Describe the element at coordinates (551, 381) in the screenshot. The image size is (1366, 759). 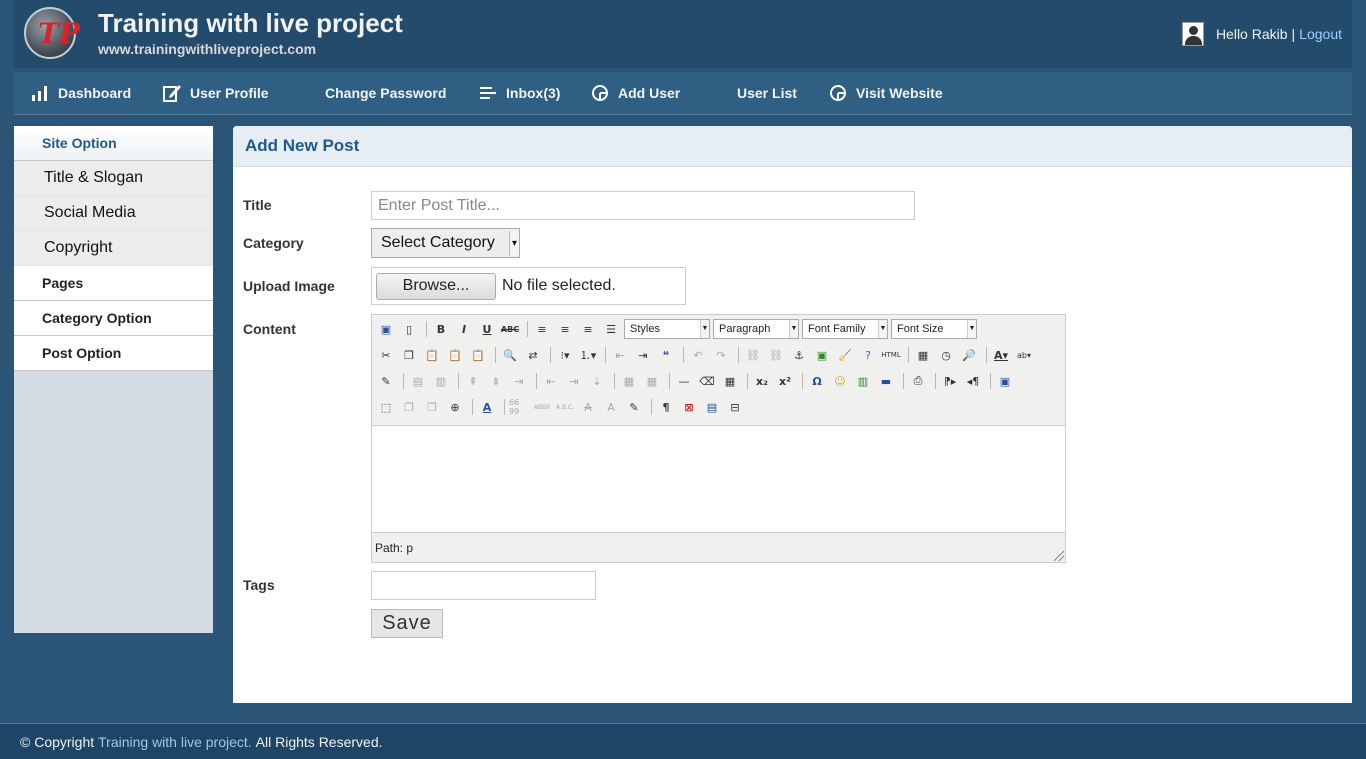
I see `col-before-icon: ⇤` at that location.